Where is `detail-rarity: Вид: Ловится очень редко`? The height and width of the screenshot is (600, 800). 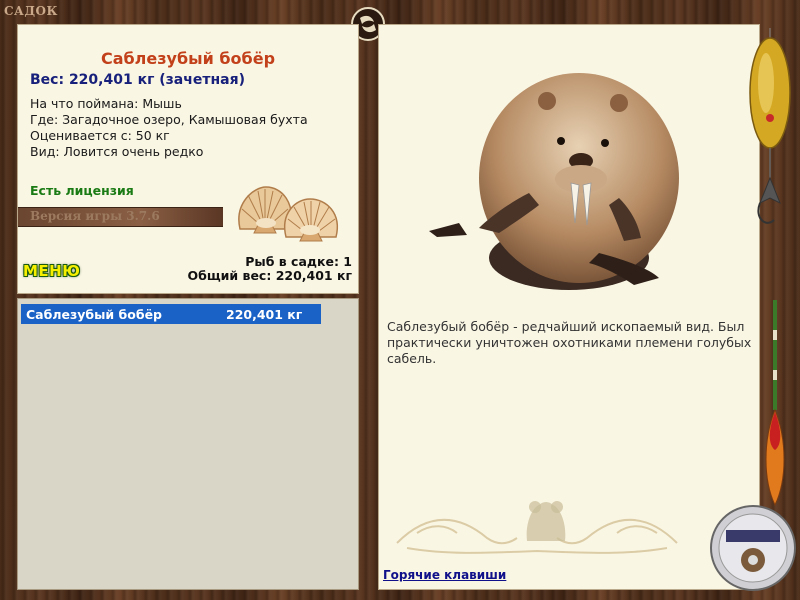
detail-rarity: Вид: Ловится очень редко is located at coordinates (117, 151).